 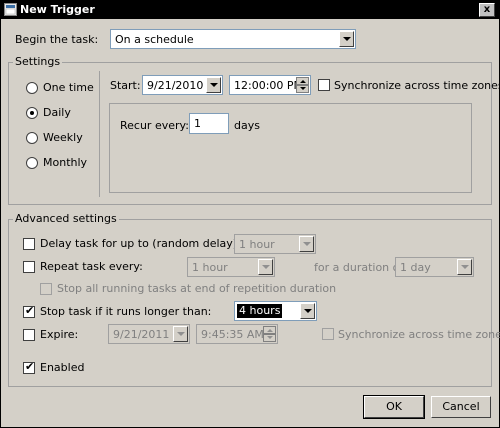 I want to click on radio-weekly-label: Weekly, so click(x=63, y=137).